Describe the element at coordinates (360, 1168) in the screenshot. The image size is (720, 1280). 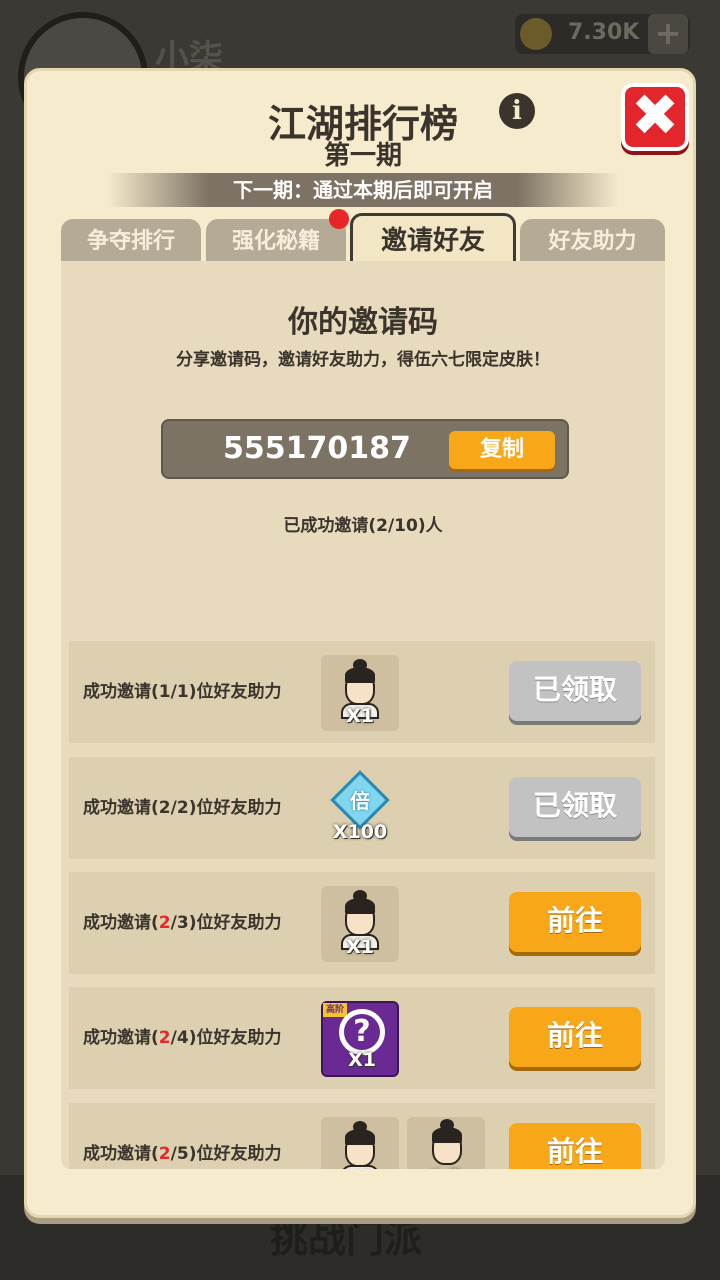
I see `reward-count: X2` at that location.